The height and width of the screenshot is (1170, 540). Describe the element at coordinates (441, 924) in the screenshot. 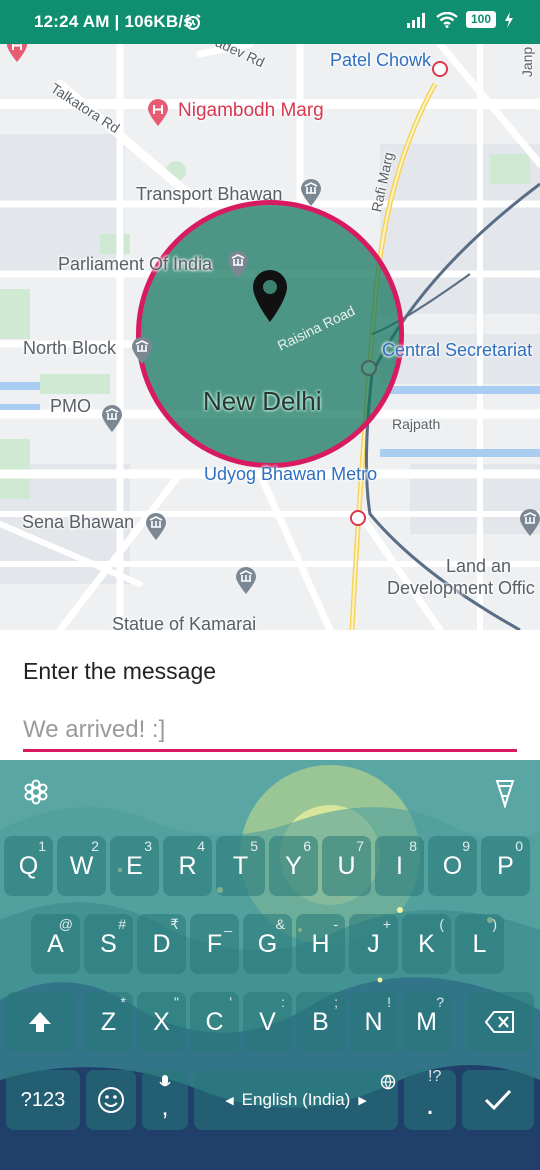

I see `key-hint: (` at that location.